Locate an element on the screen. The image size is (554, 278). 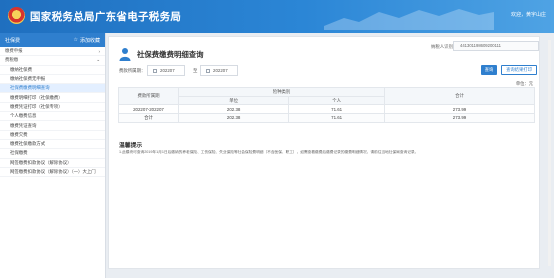
add-favorite-label: 添加收藏 is located at coordinates (89, 40).